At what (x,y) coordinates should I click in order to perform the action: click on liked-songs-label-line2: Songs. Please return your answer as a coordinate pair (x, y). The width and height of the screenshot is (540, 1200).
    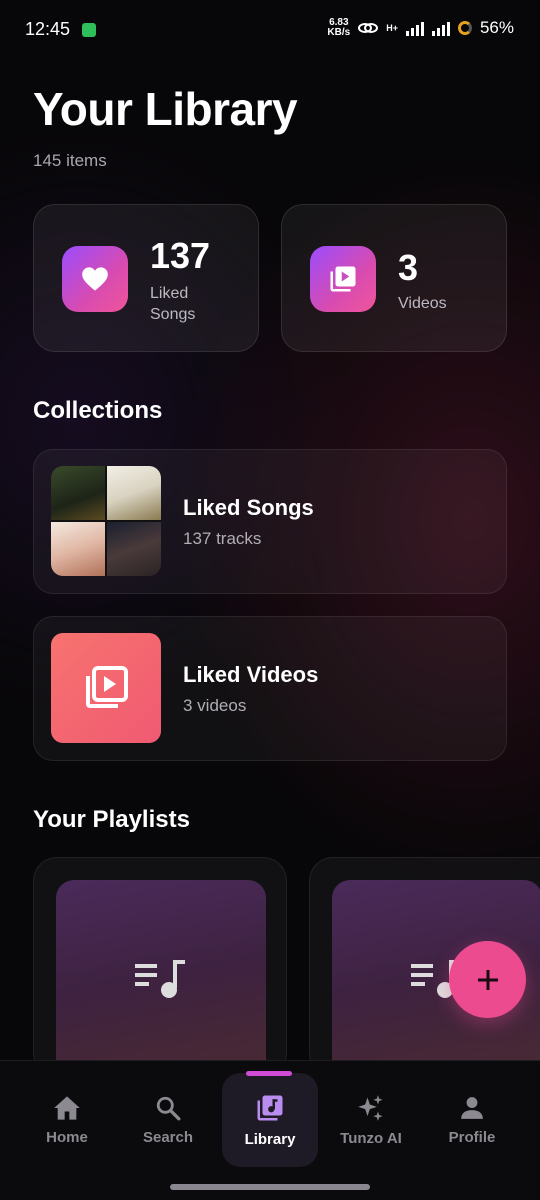
    Looking at the image, I should click on (173, 314).